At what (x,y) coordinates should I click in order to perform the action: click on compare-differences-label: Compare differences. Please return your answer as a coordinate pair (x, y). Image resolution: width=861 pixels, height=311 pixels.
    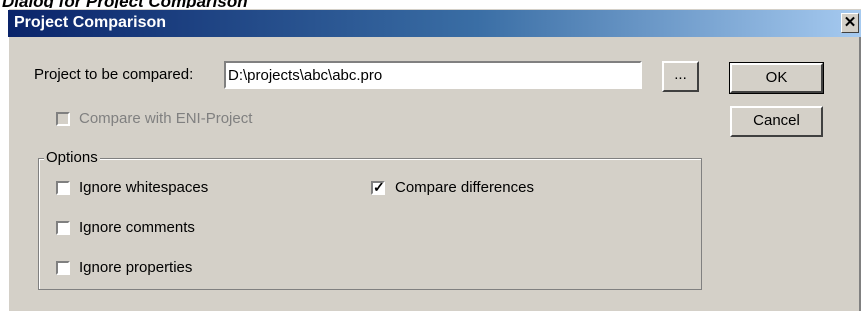
    Looking at the image, I should click on (464, 187).